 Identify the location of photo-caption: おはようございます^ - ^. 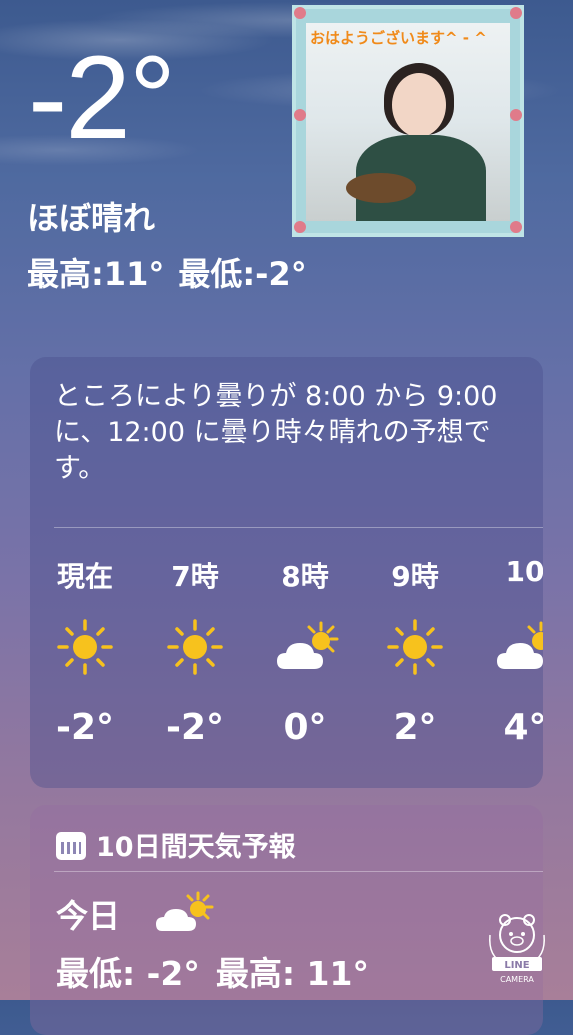
(398, 38).